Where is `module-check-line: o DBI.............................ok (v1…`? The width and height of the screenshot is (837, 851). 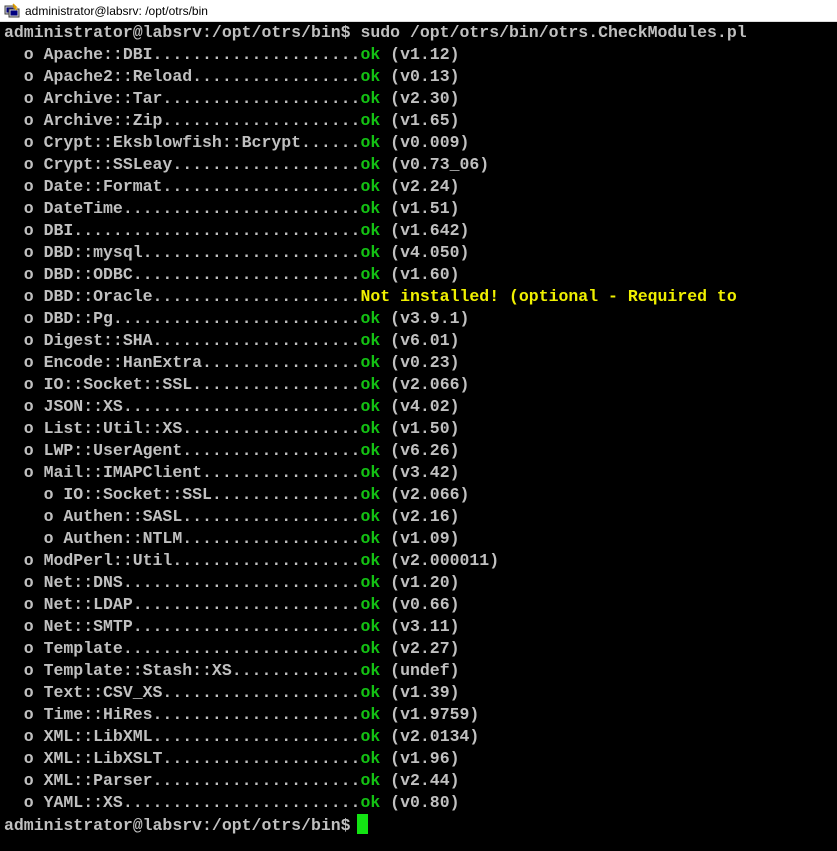 module-check-line: o DBI.............................ok (v1… is located at coordinates (420, 231).